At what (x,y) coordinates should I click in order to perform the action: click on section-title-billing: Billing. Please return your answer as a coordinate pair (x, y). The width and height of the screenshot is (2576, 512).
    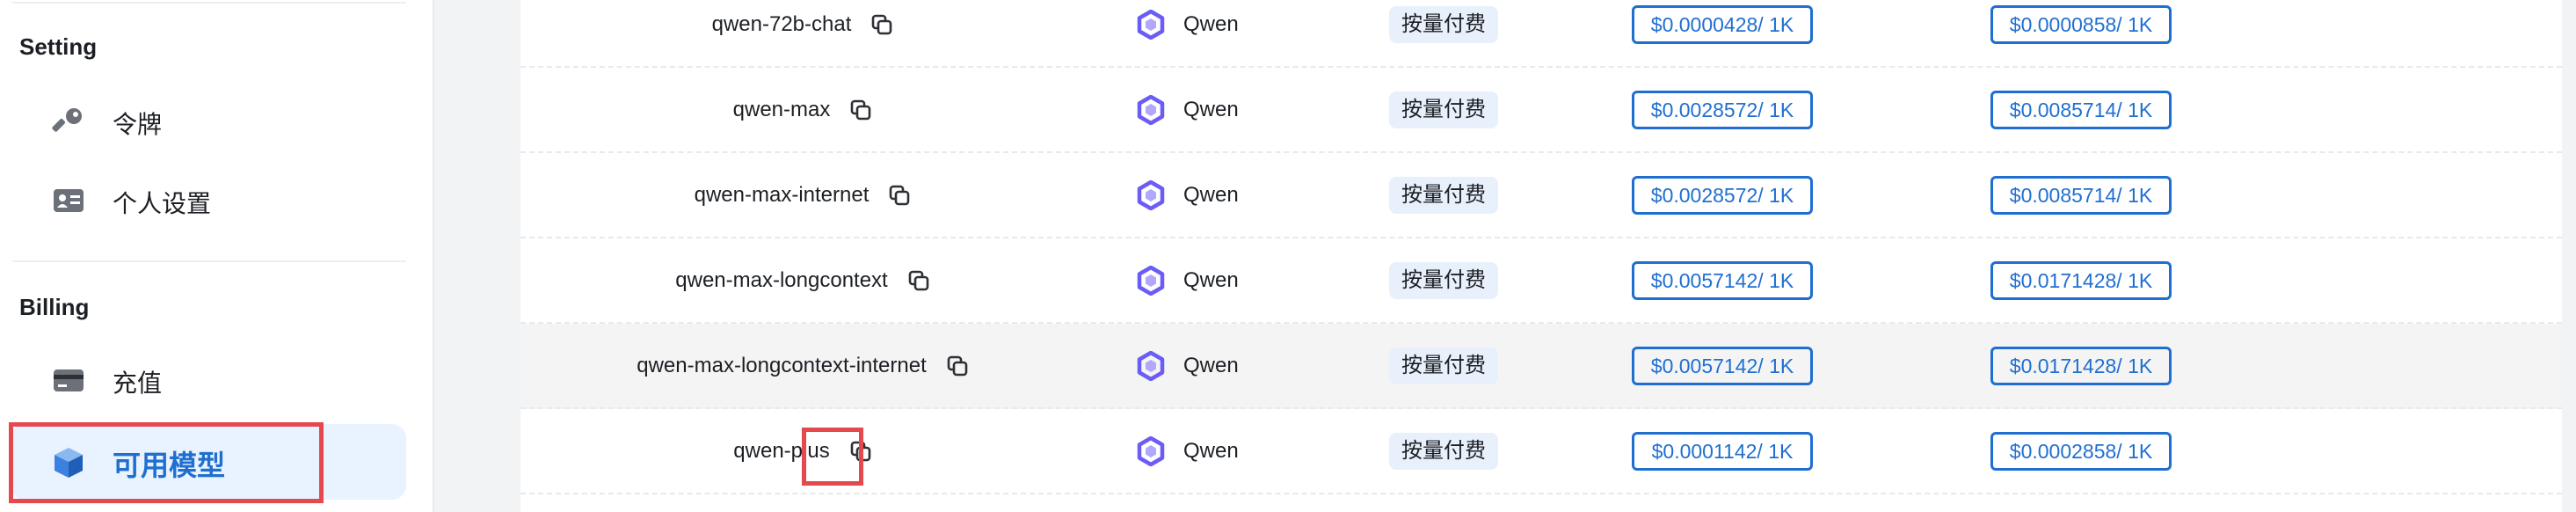
    Looking at the image, I should click on (54, 307).